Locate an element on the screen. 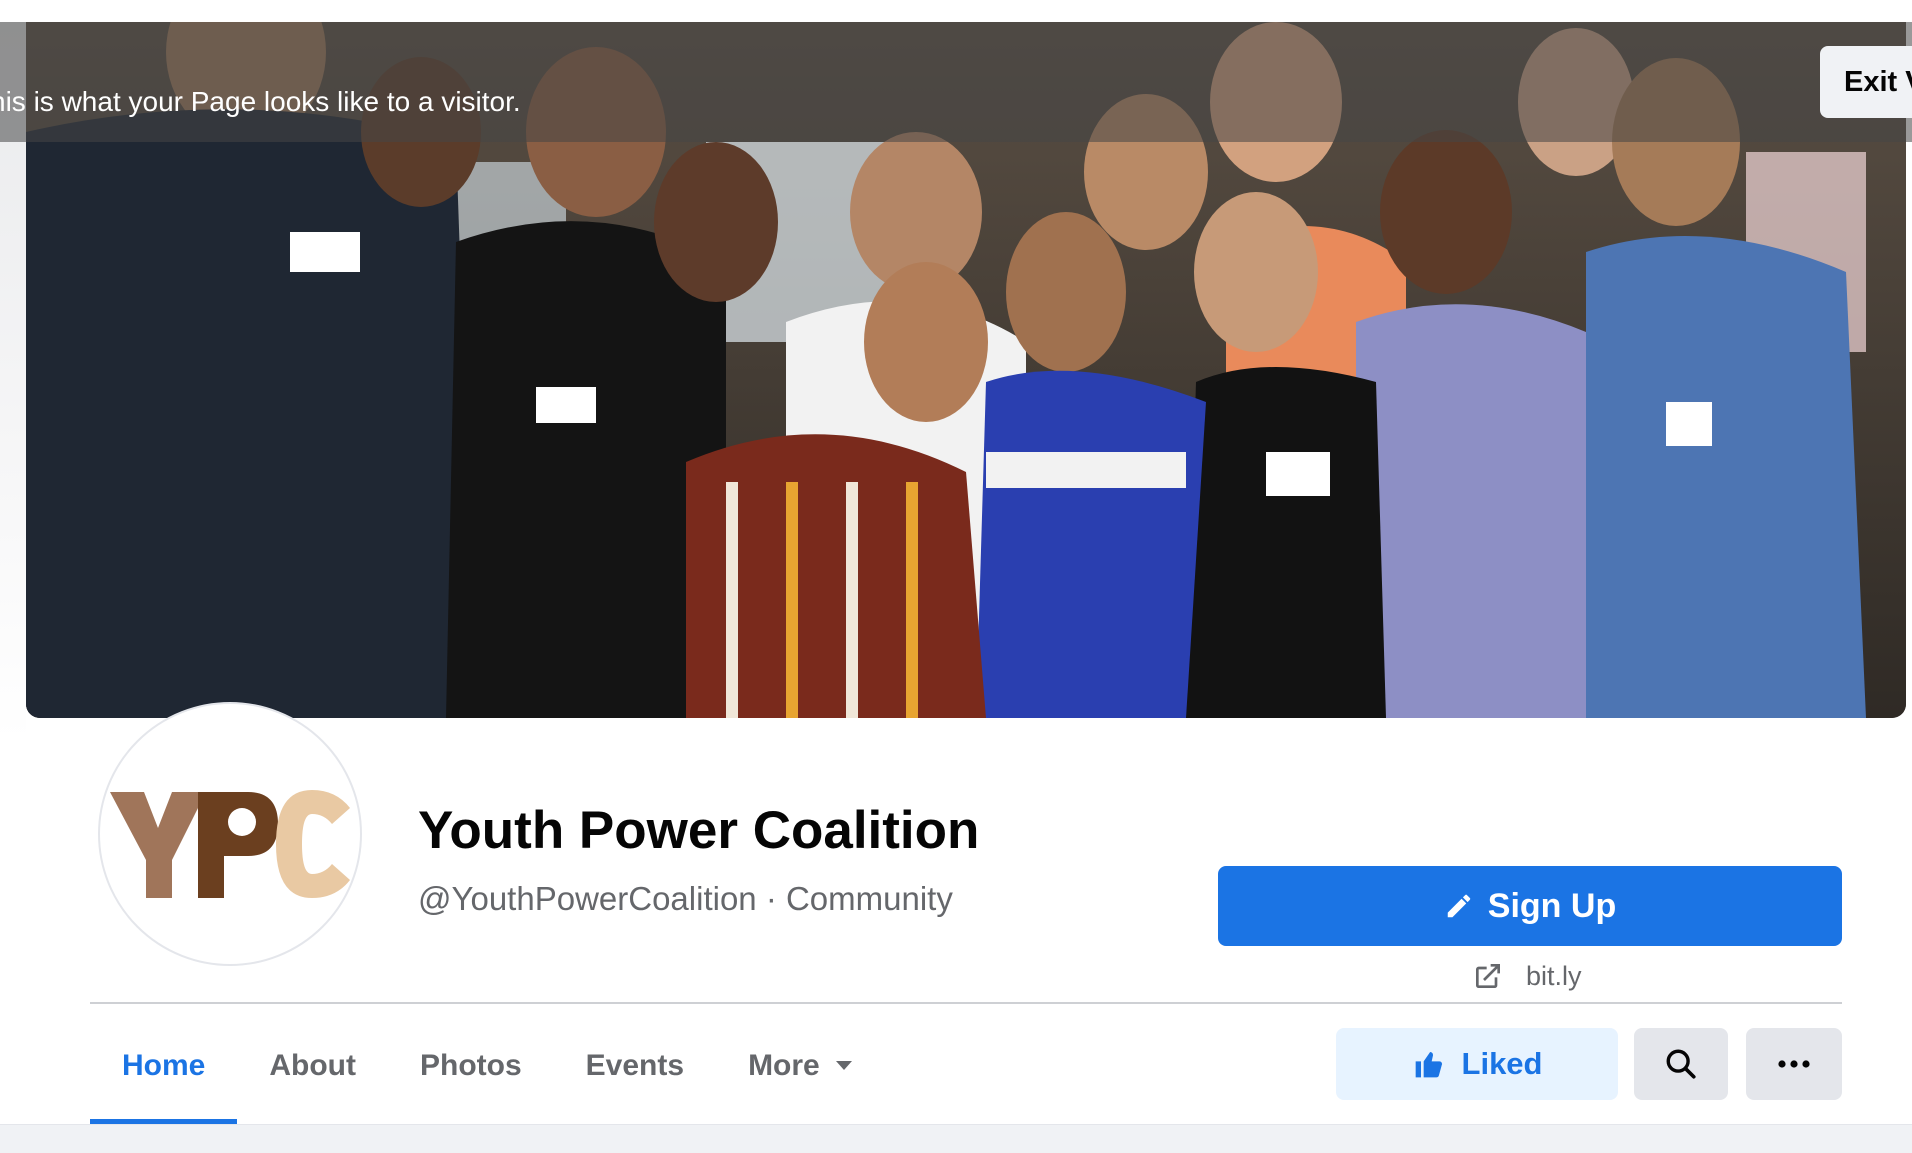 This screenshot has height=1153, width=1912. ypc-logo is located at coordinates (230, 844).